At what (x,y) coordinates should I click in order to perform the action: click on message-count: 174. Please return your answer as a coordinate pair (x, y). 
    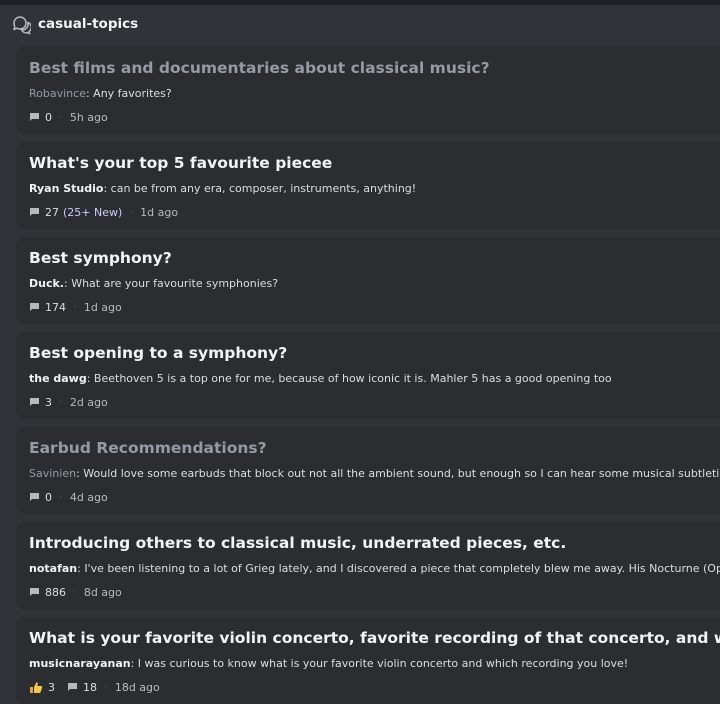
    Looking at the image, I should click on (55, 307).